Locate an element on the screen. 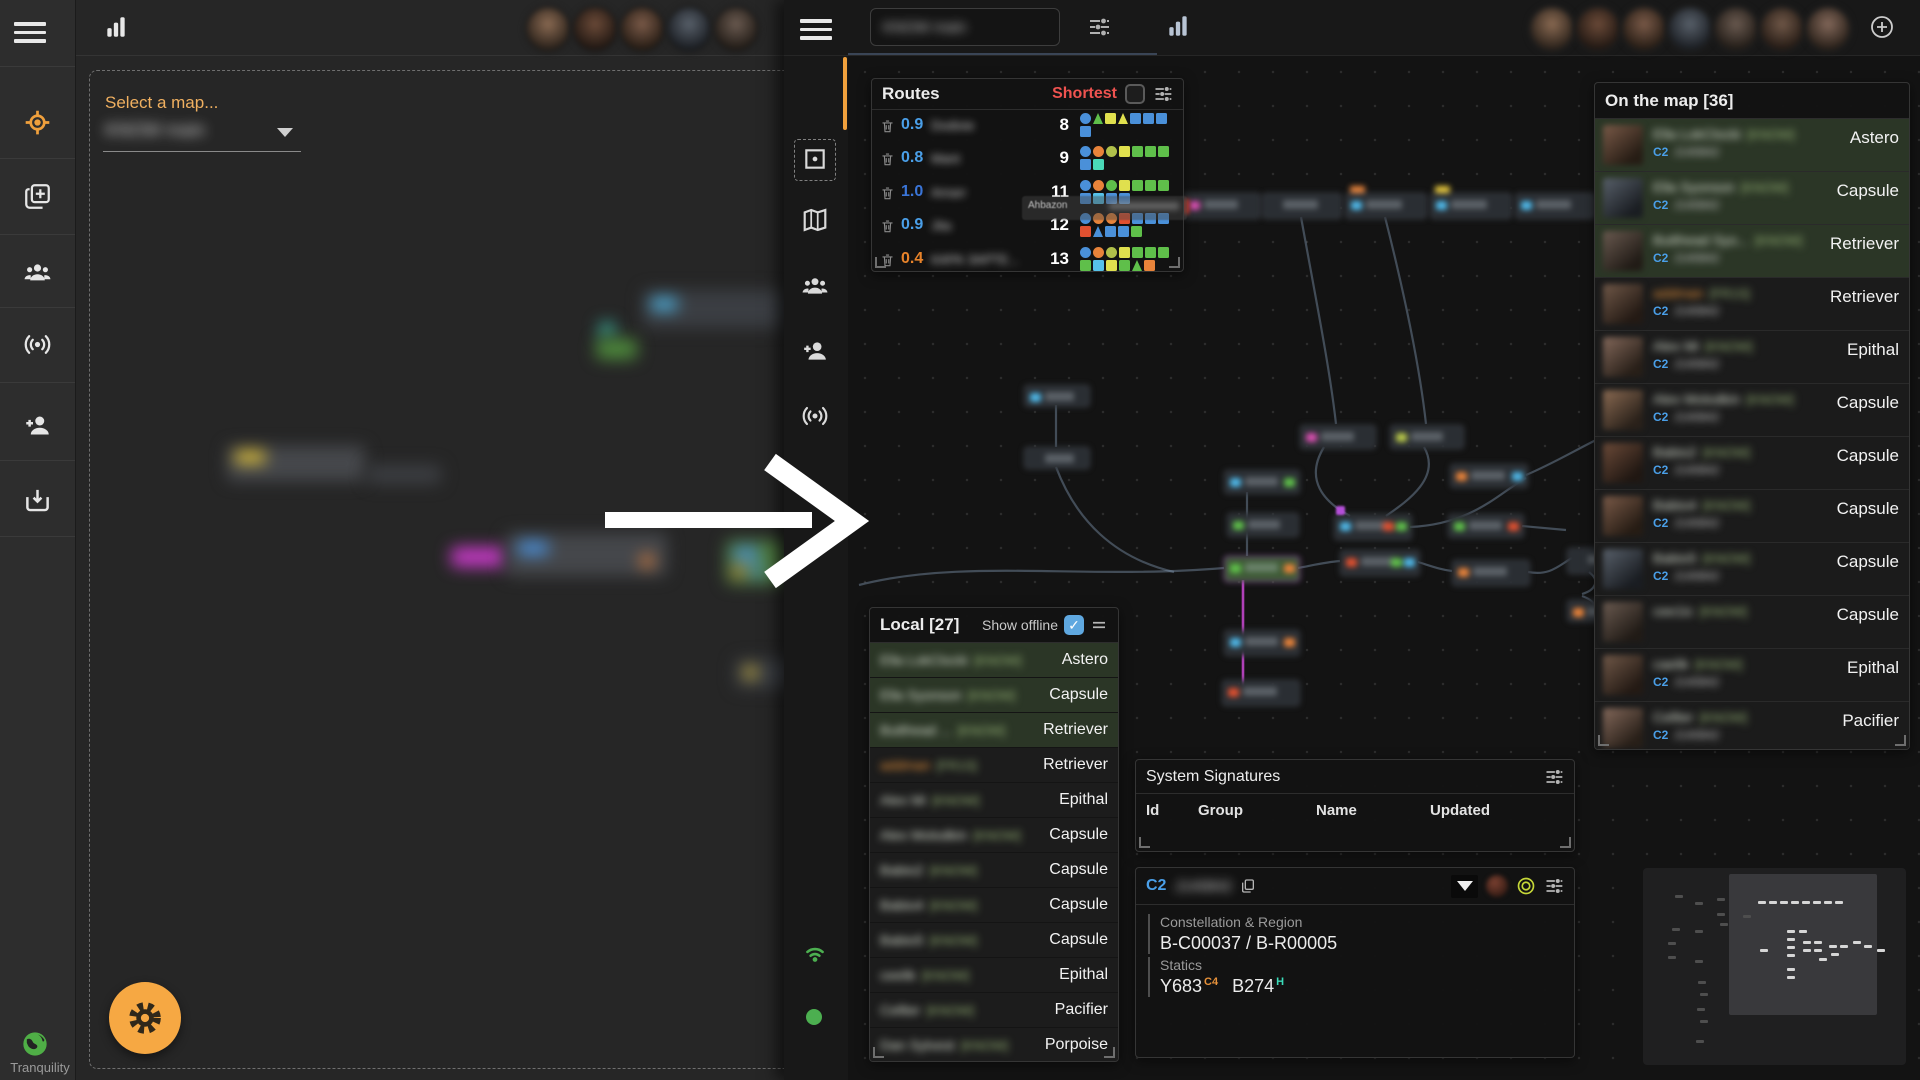  route-row: 0.4 КАРА ЗАРТЕ... 13 is located at coordinates (1027, 257).